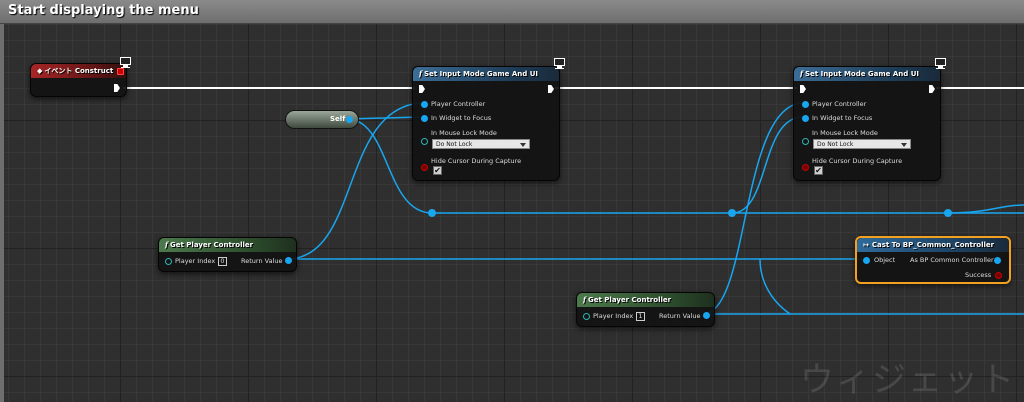 This screenshot has width=1024, height=402. Describe the element at coordinates (908, 380) in the screenshot. I see `graph-type-watermark: ウィジェット` at that location.